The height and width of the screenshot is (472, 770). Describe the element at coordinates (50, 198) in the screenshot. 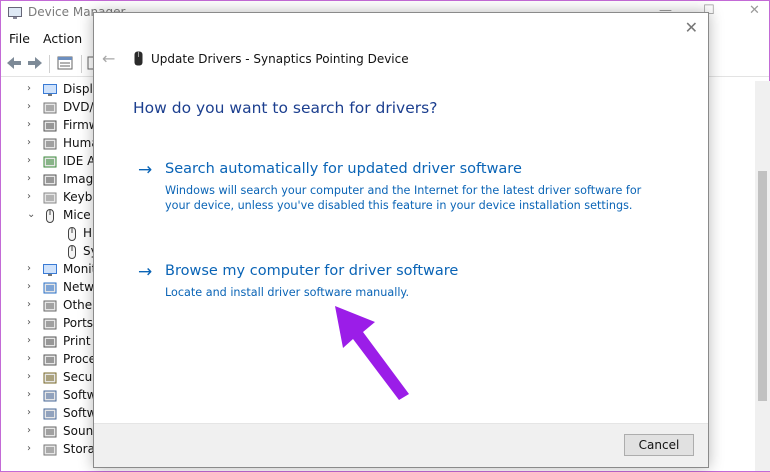

I see `keyboard-icon` at that location.